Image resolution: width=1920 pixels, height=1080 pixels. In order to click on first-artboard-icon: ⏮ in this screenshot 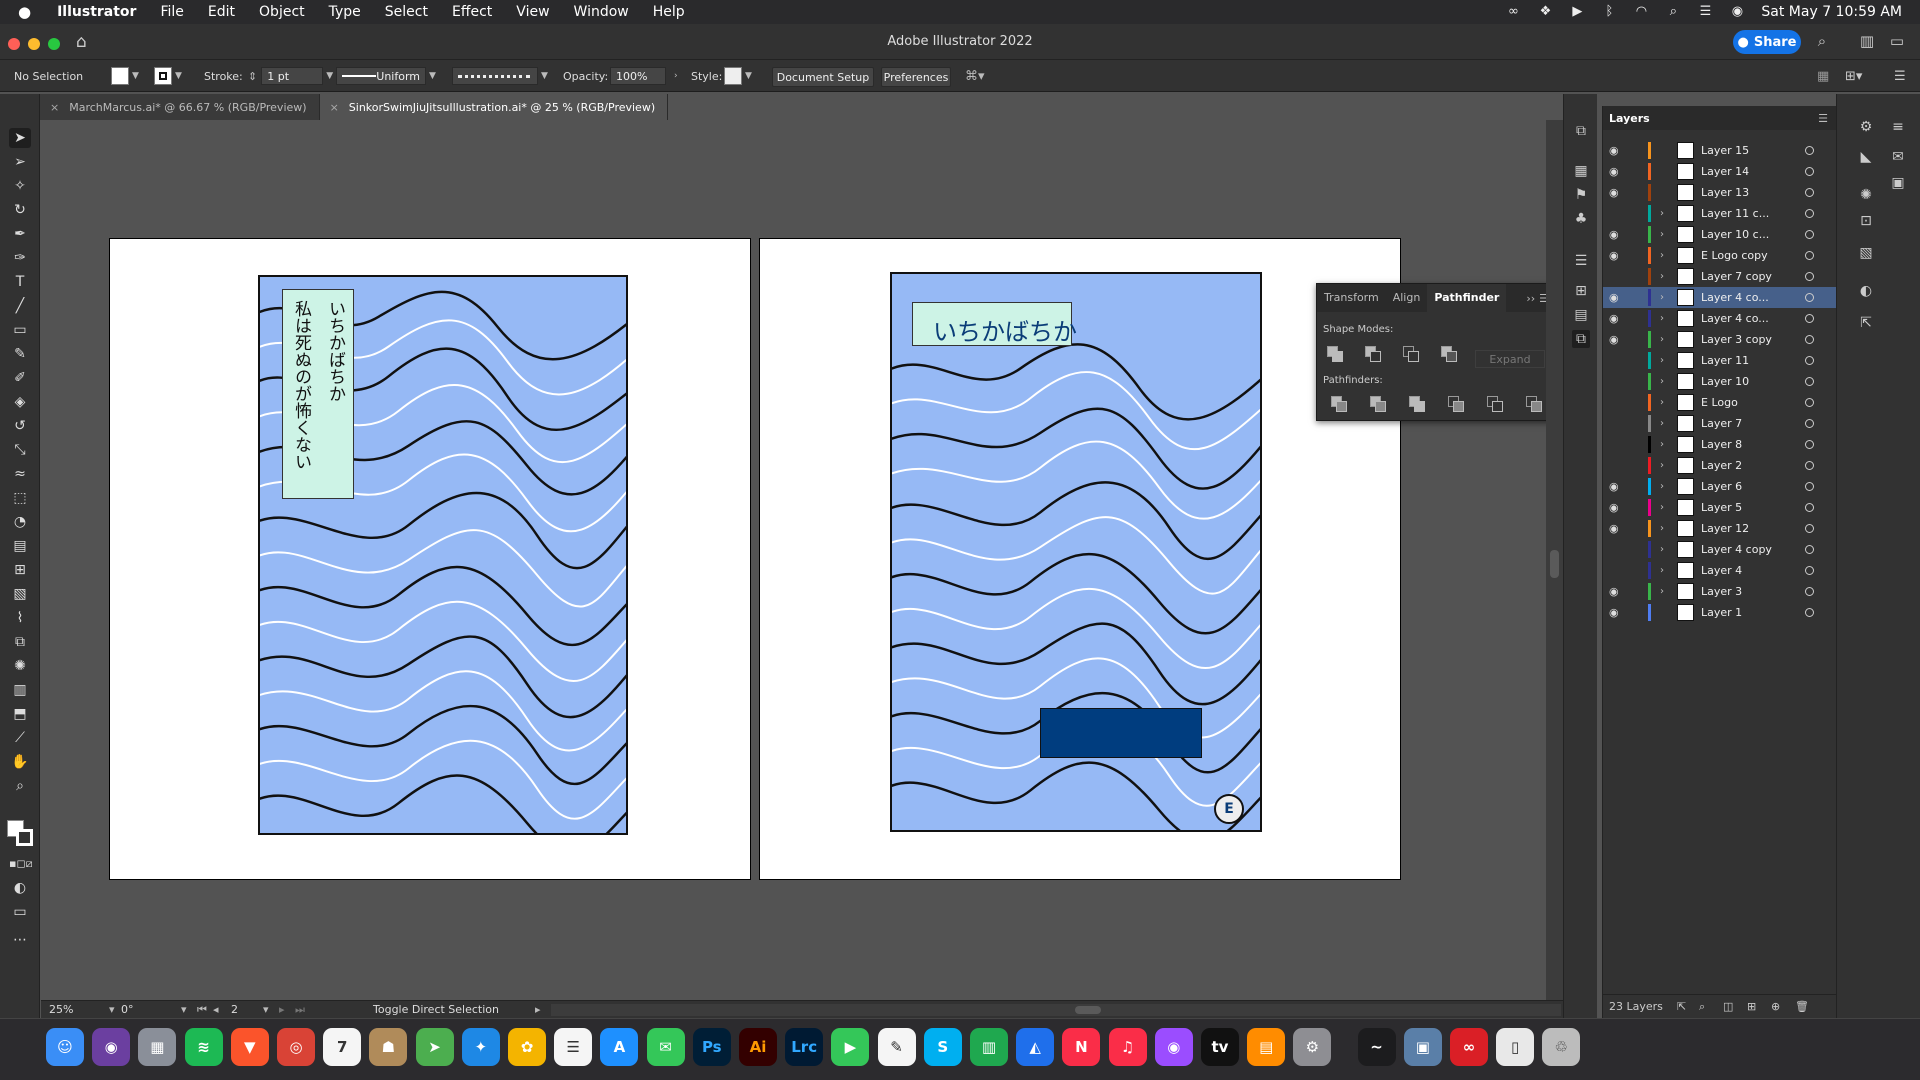, I will do `click(202, 1010)`.